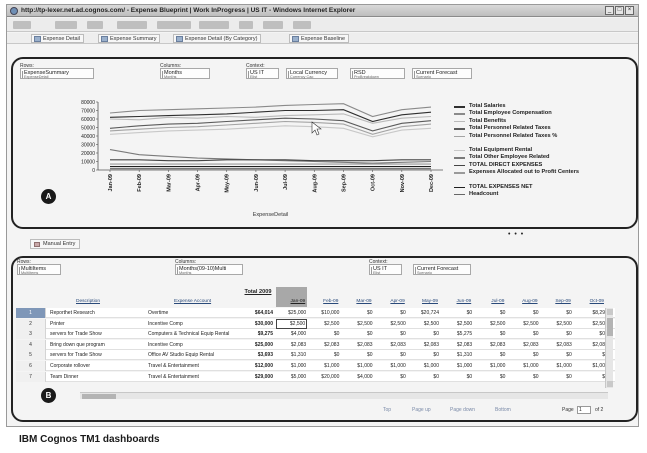  Describe the element at coordinates (590, 297) in the screenshot. I see `column-header-month: Oct-09` at that location.